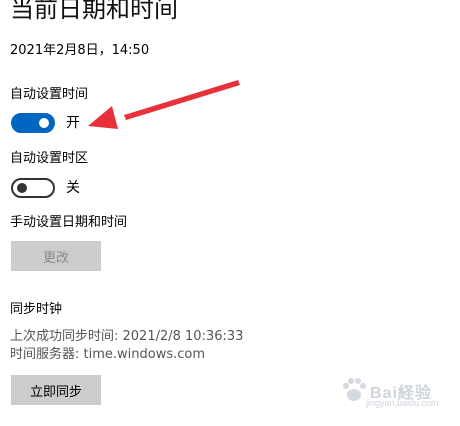  Describe the element at coordinates (33, 188) in the screenshot. I see `auto-timezone-toggle` at that location.